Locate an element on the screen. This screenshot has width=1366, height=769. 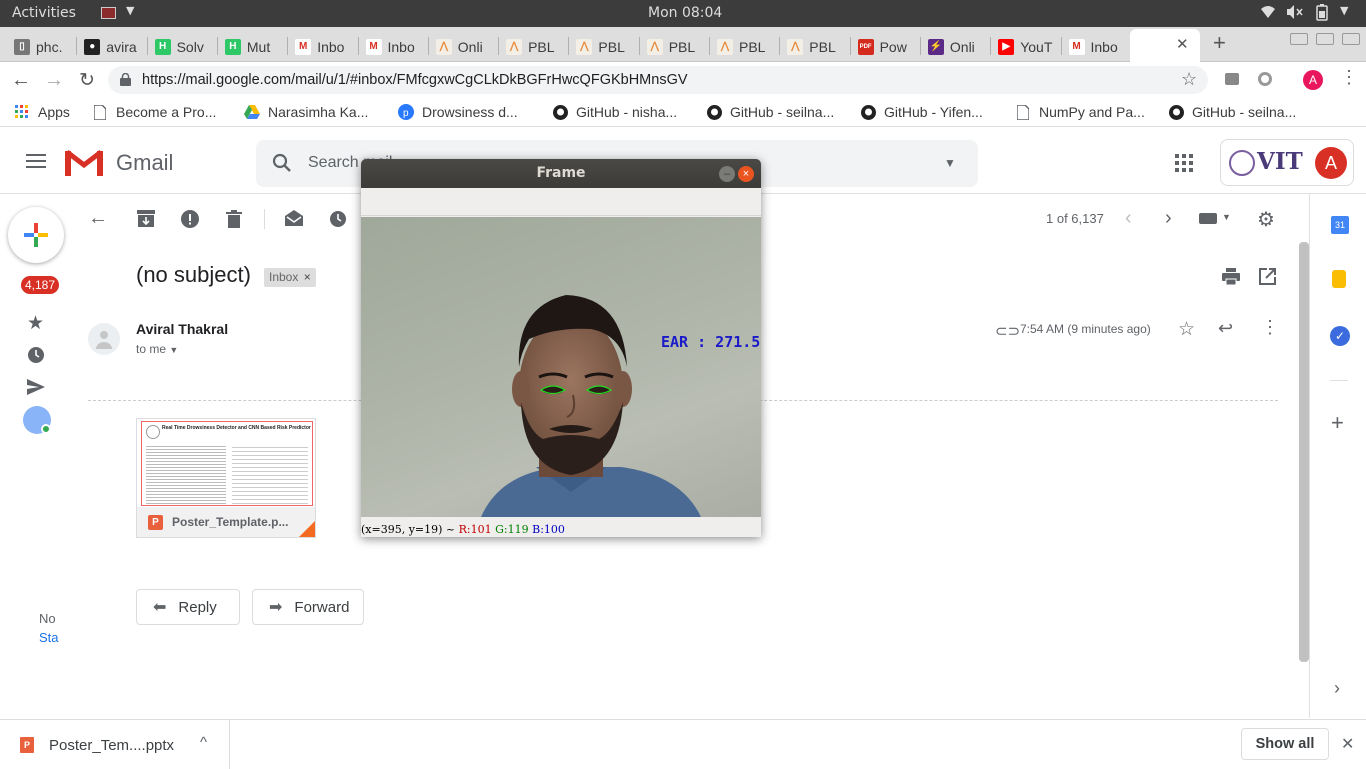
apps-grid-icon is located at coordinates (1184, 164).